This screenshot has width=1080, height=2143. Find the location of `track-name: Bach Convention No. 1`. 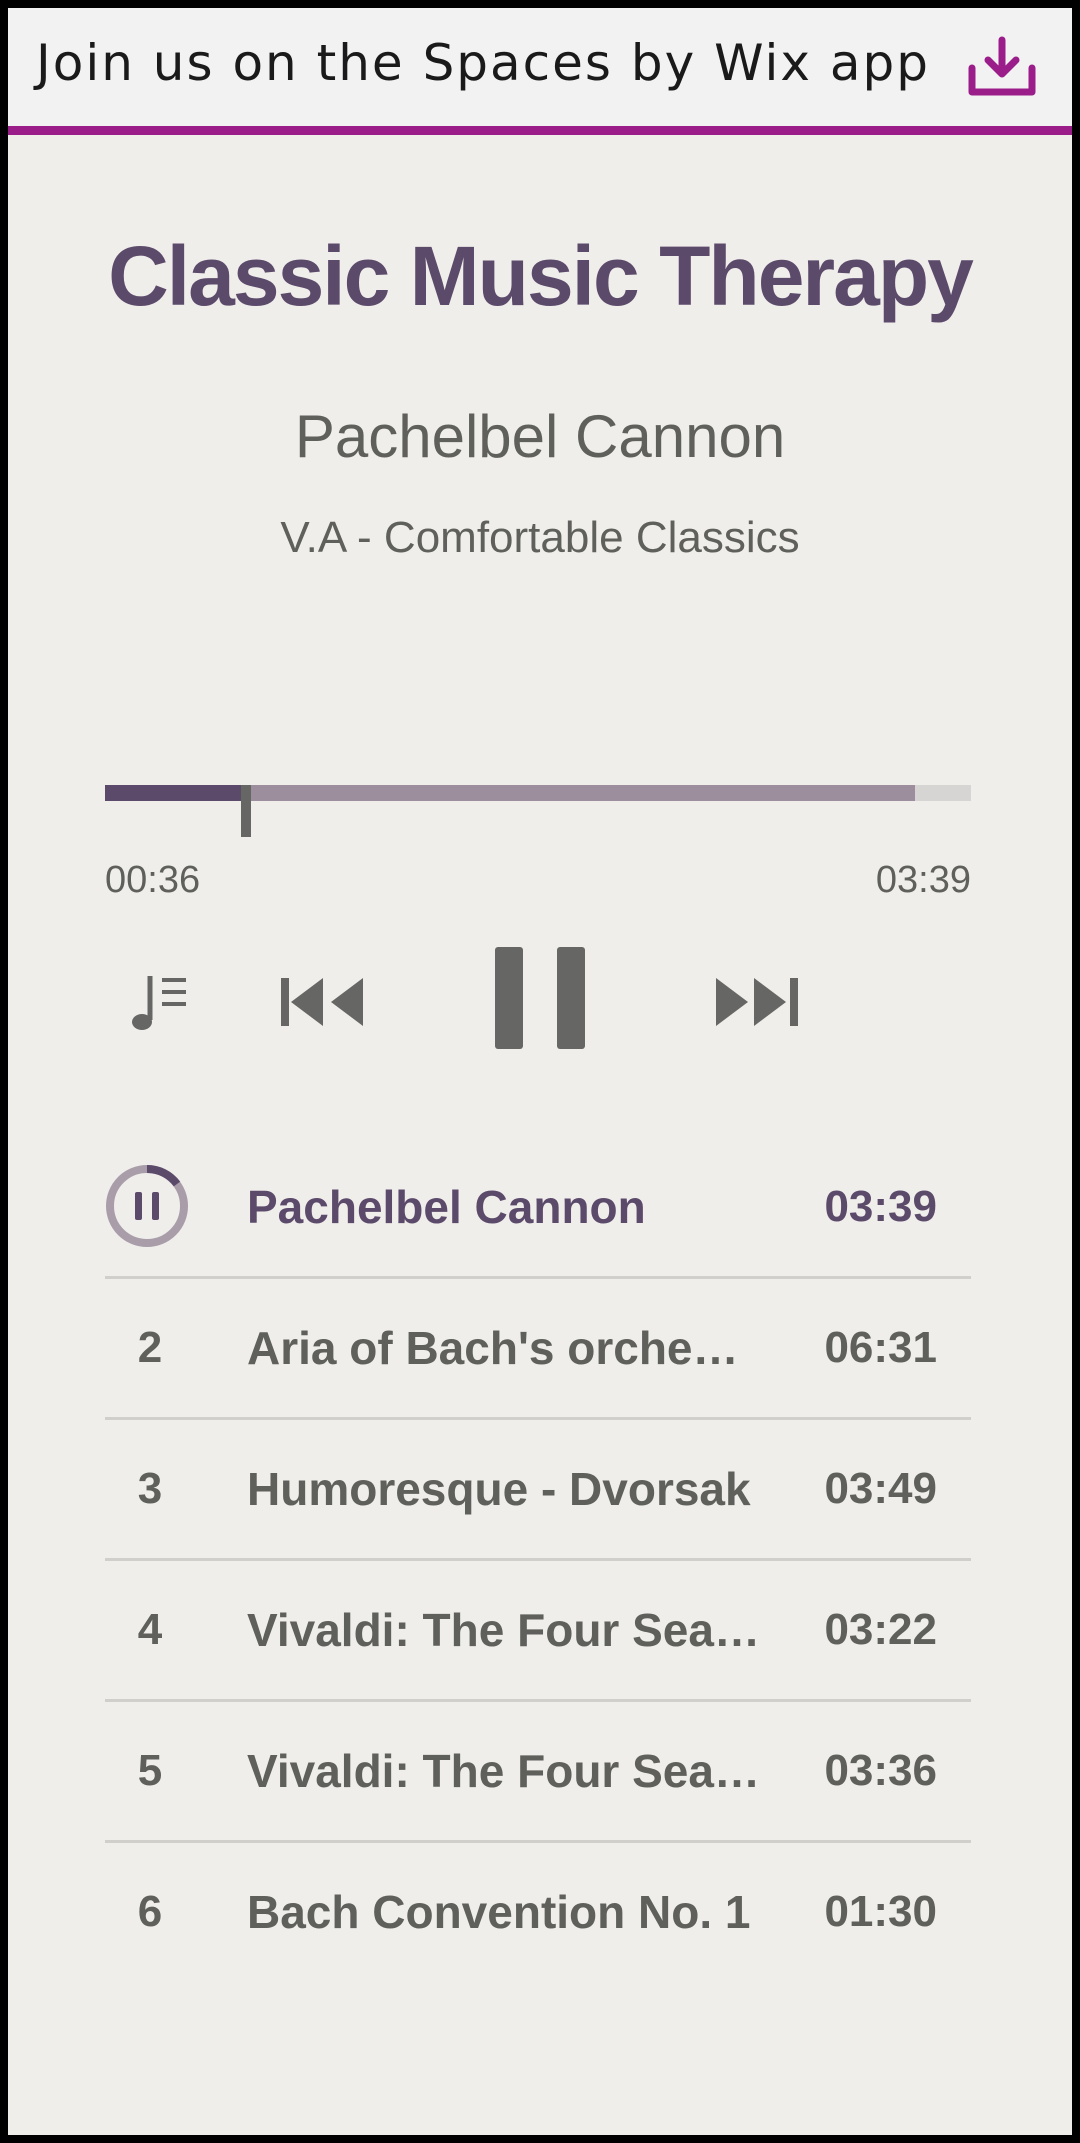

track-name: Bach Convention No. 1 is located at coordinates (499, 1912).